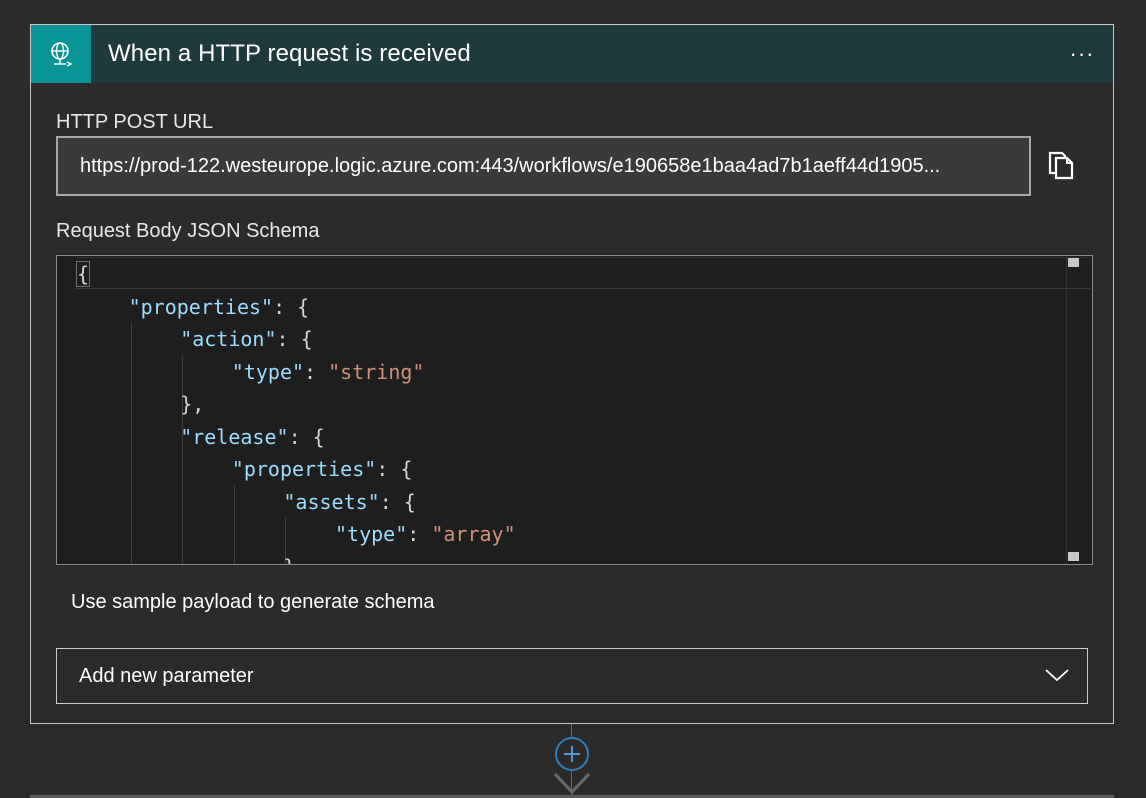  Describe the element at coordinates (572, 783) in the screenshot. I see `arrow-down-icon` at that location.